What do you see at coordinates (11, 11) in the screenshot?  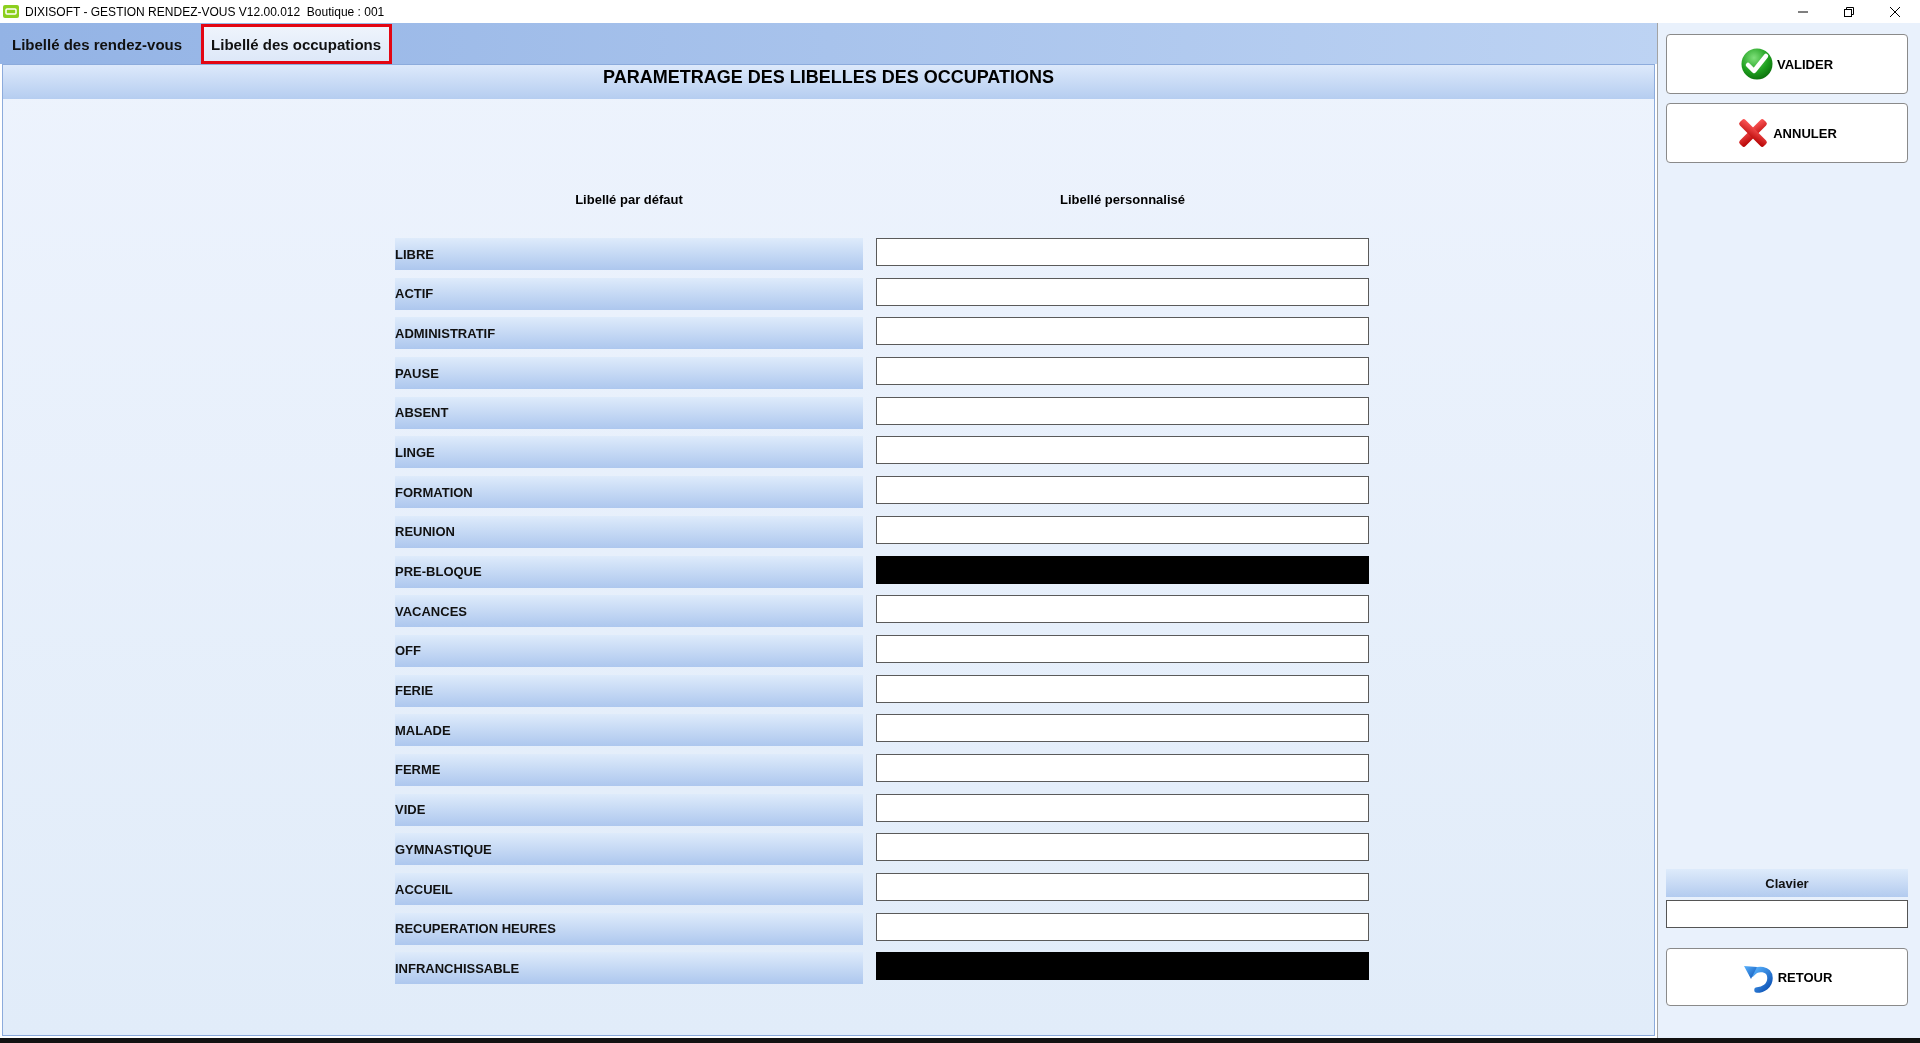 I see `app-icon` at bounding box center [11, 11].